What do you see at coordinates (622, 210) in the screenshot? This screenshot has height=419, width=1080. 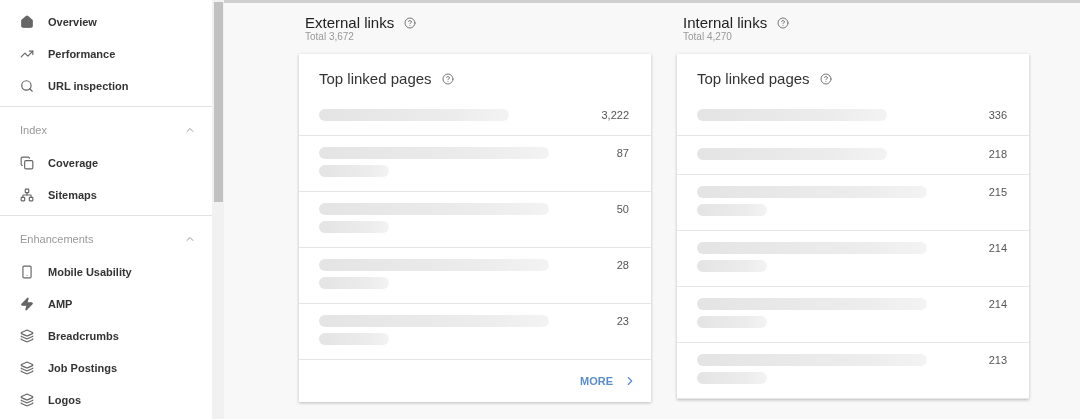 I see `link-count: 50` at bounding box center [622, 210].